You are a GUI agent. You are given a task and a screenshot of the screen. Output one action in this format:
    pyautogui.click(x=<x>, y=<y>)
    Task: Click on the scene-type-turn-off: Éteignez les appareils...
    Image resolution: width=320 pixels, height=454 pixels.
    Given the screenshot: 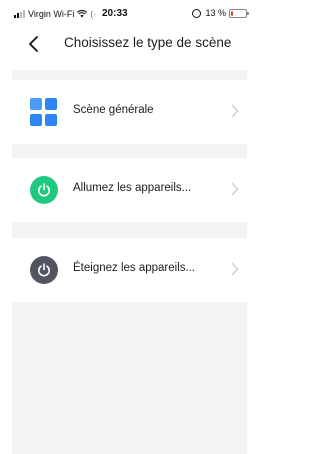 What is the action you would take?
    pyautogui.click(x=129, y=270)
    